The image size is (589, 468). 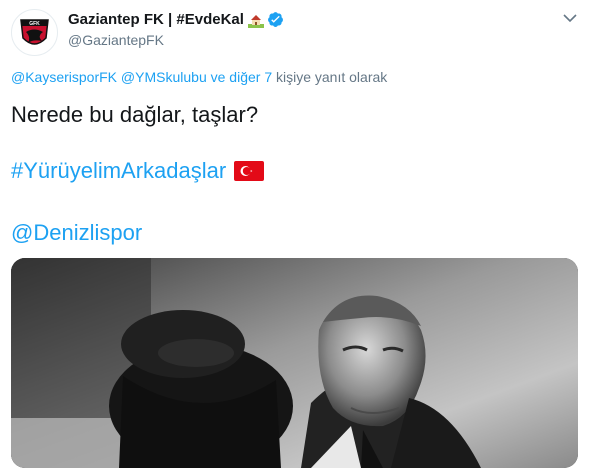 I want to click on display-name: Gaziantep FK | #EvdeKal, so click(x=156, y=19).